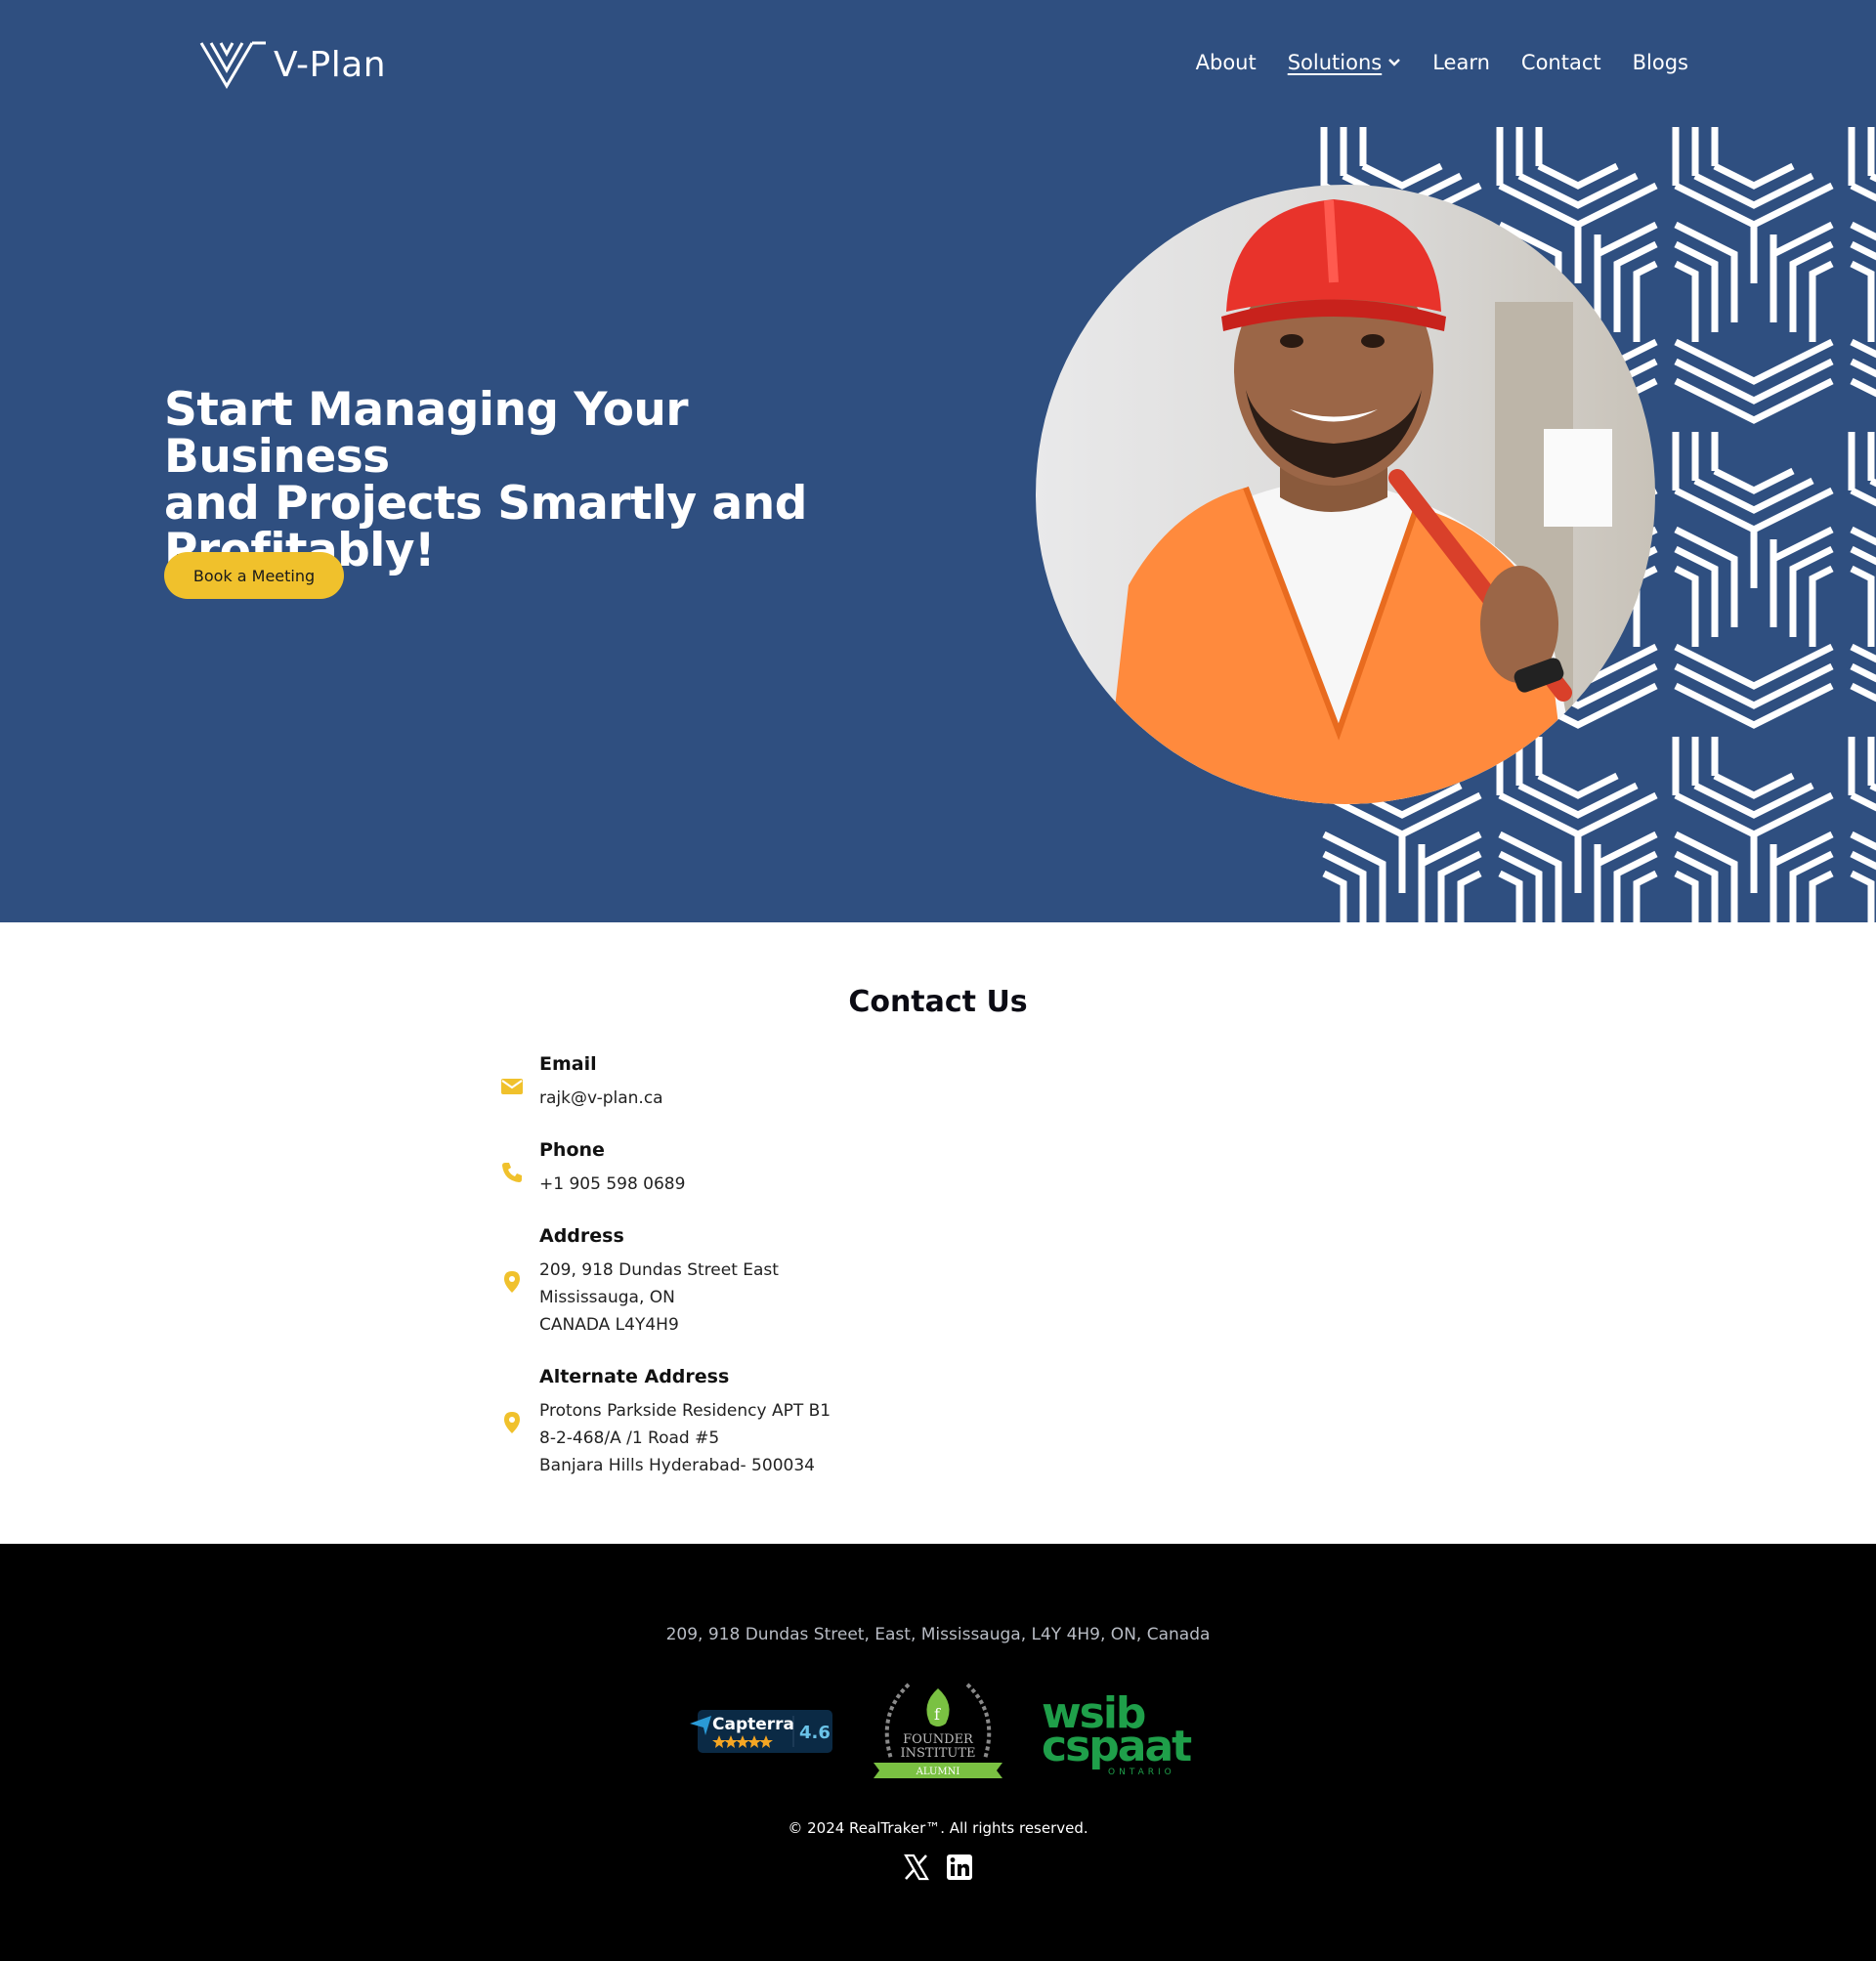  I want to click on alt-address-line-3: Banjara Hills Hyderabad- 500034, so click(677, 1466).